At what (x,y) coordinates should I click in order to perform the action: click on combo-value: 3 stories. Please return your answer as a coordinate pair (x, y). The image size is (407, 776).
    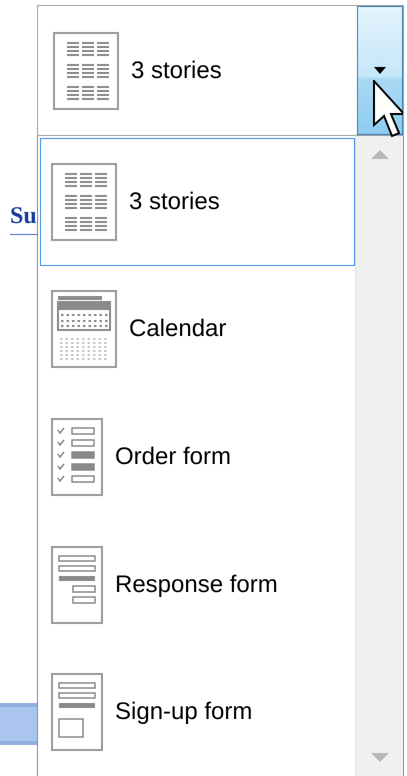
    Looking at the image, I should click on (176, 71).